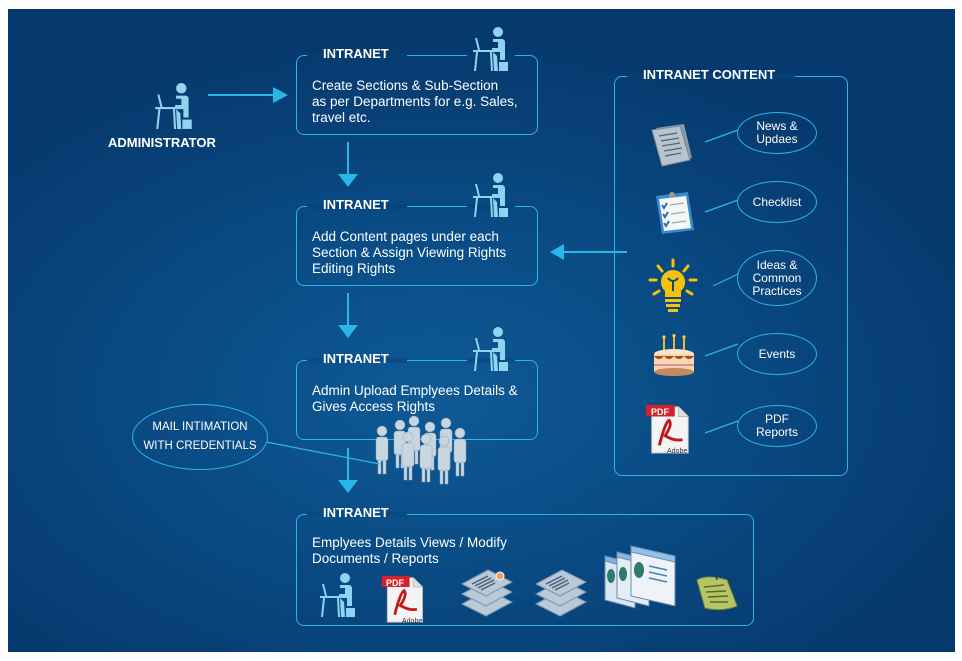  I want to click on arrow-step2-to-step3, so click(348, 315).